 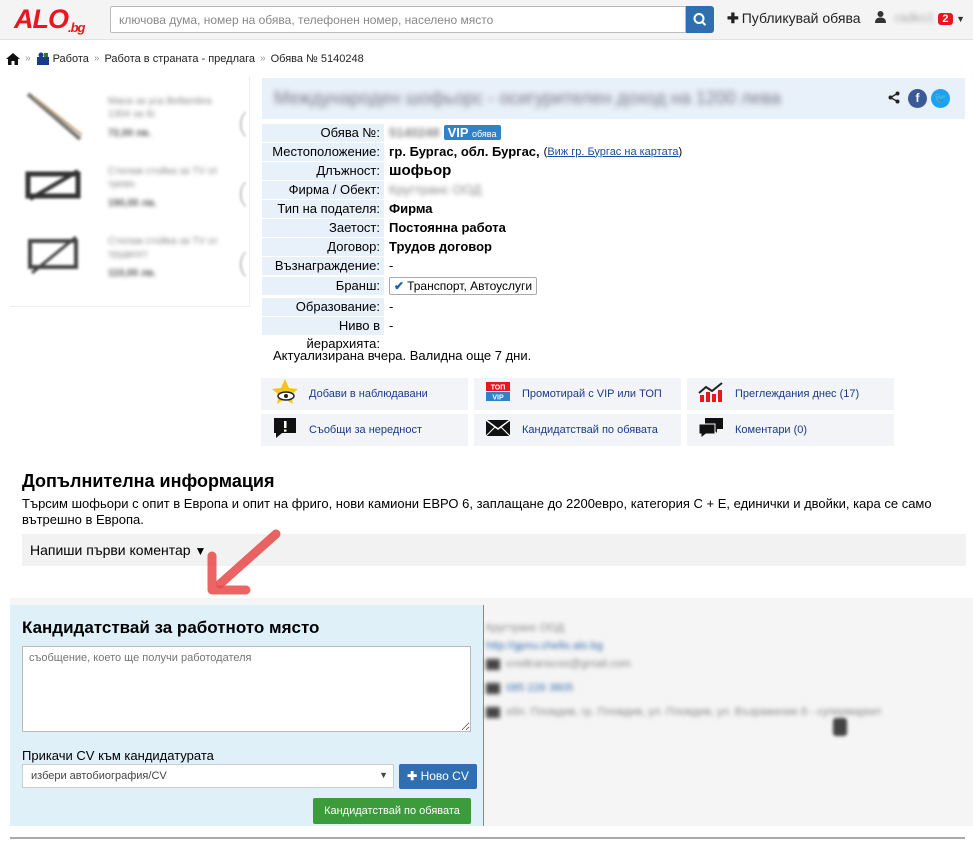 I want to click on svg-text: ТОП, so click(x=498, y=387).